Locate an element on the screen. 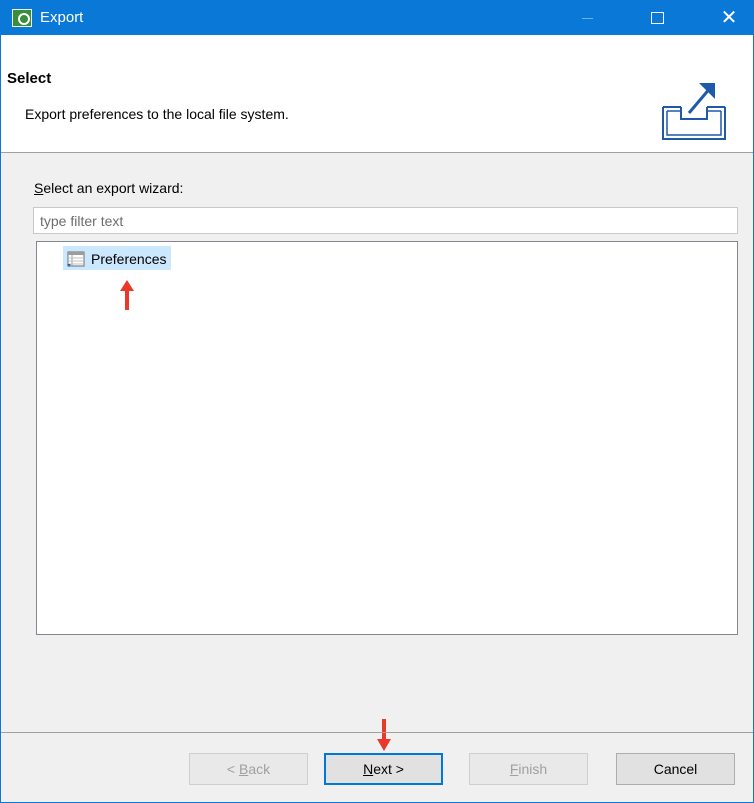 The width and height of the screenshot is (754, 803). filter-input is located at coordinates (385, 220).